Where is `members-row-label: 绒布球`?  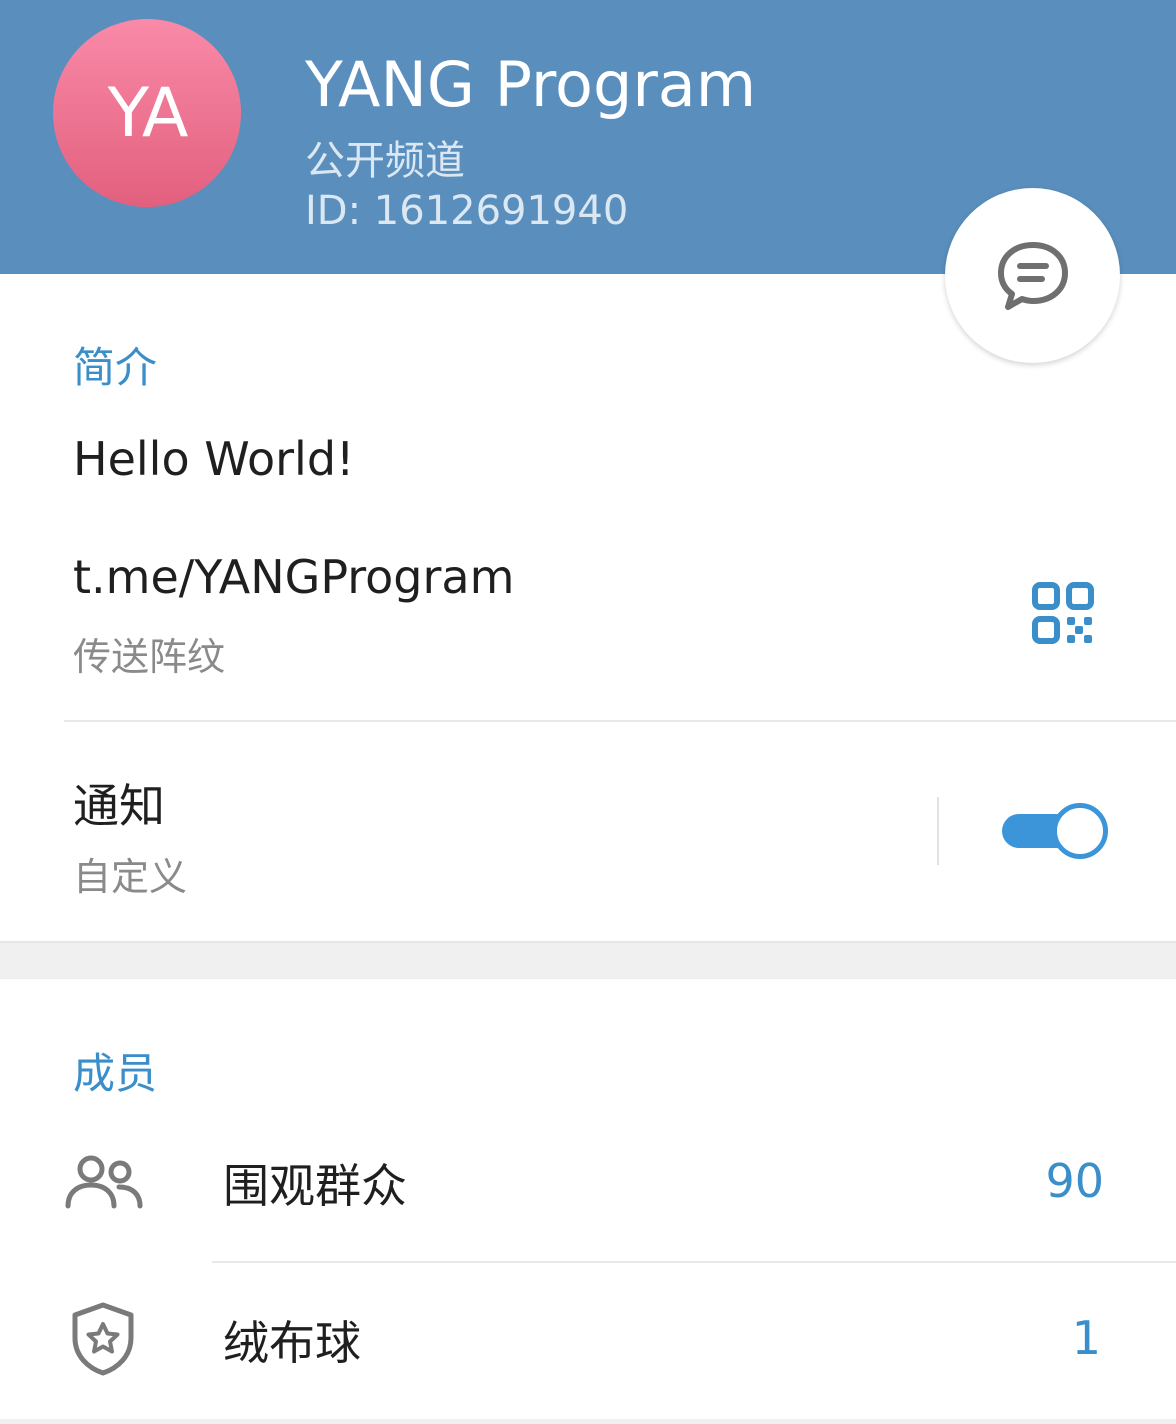 members-row-label: 绒布球 is located at coordinates (292, 1343).